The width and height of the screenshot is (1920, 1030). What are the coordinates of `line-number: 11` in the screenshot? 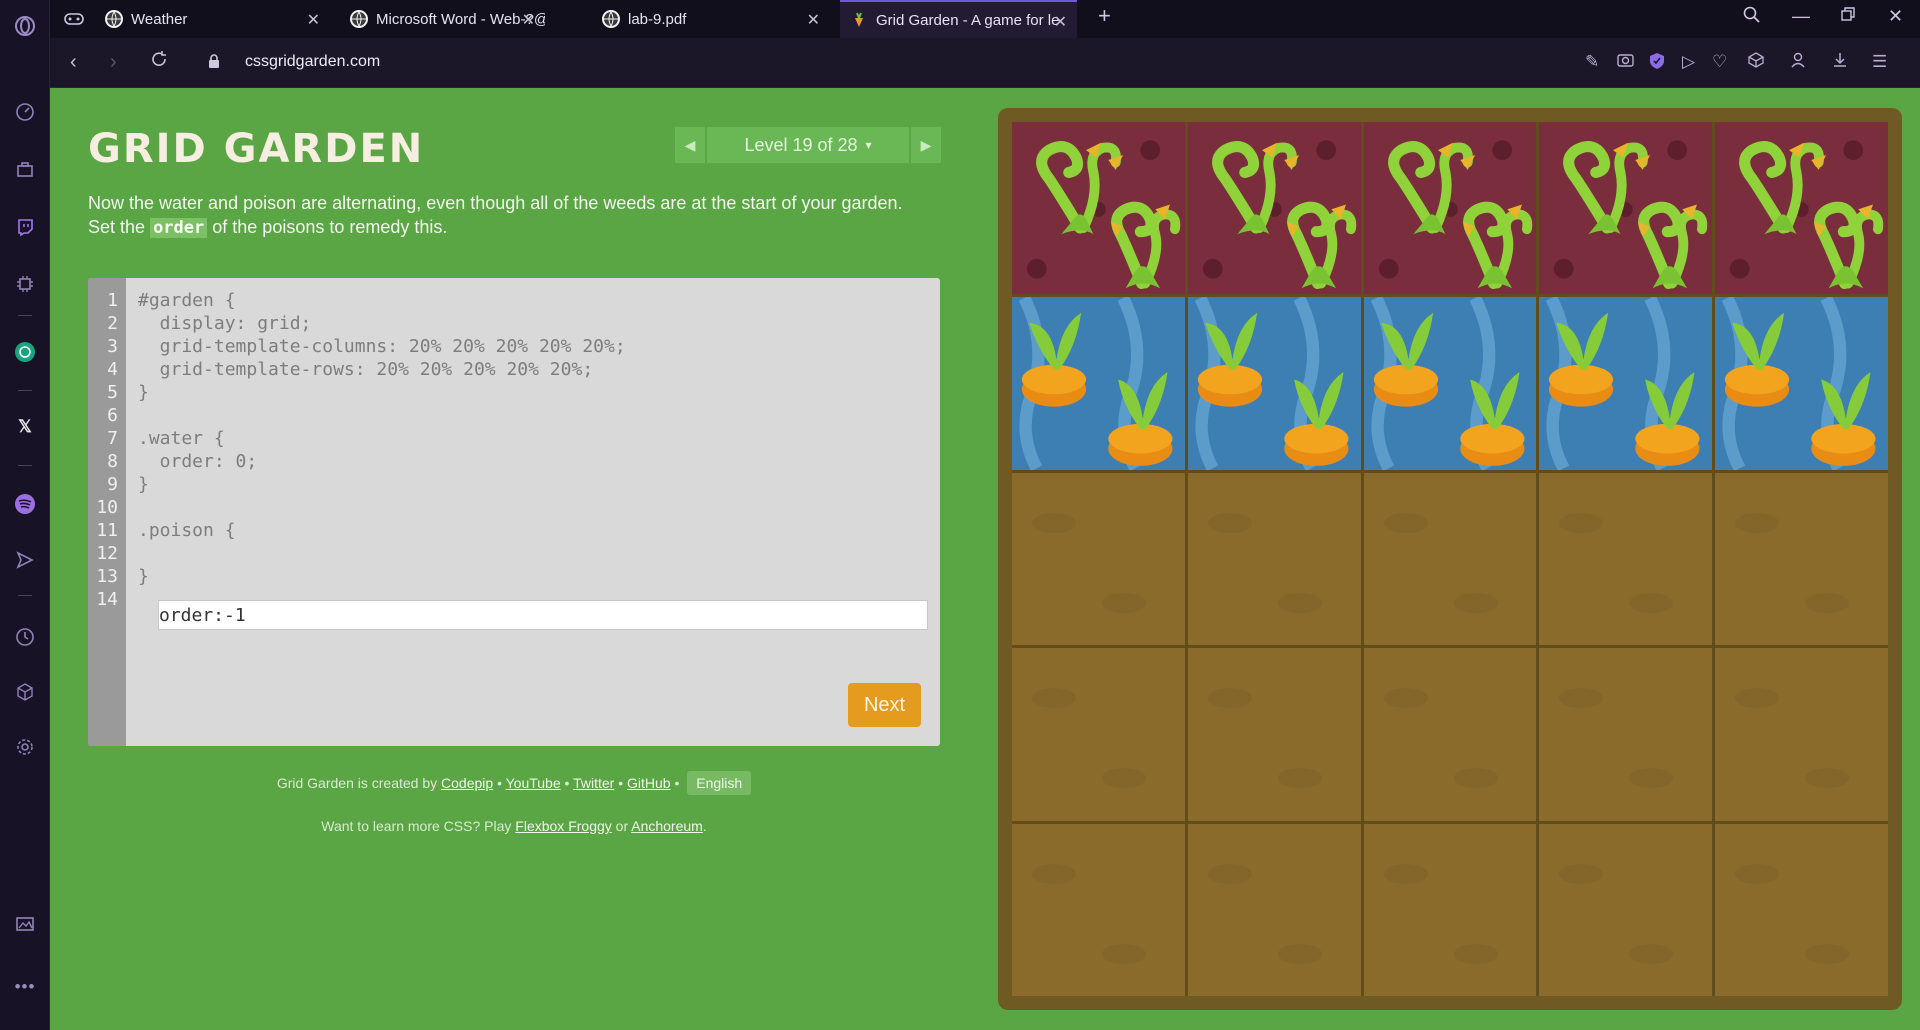 It's located at (107, 530).